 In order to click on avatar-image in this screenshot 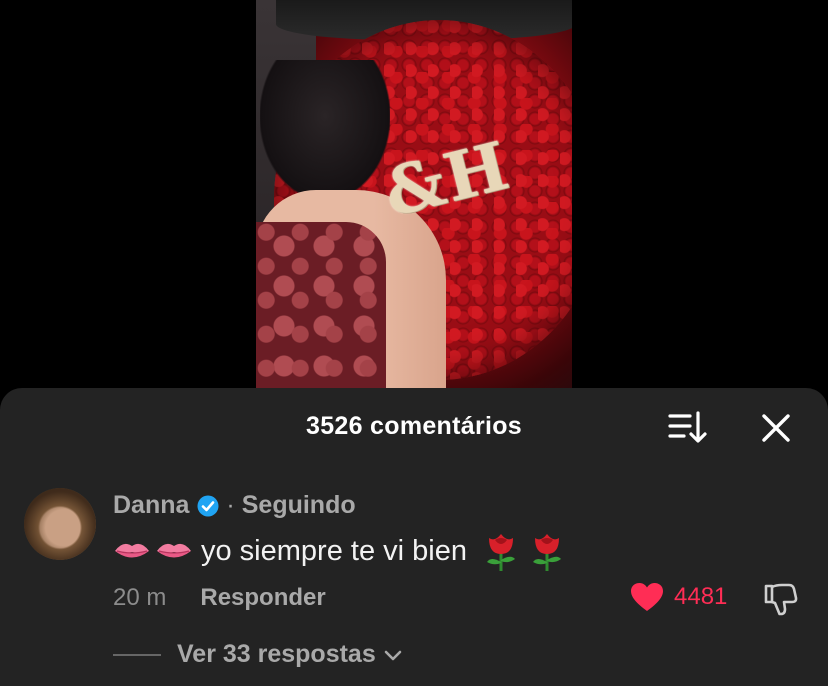, I will do `click(60, 524)`.